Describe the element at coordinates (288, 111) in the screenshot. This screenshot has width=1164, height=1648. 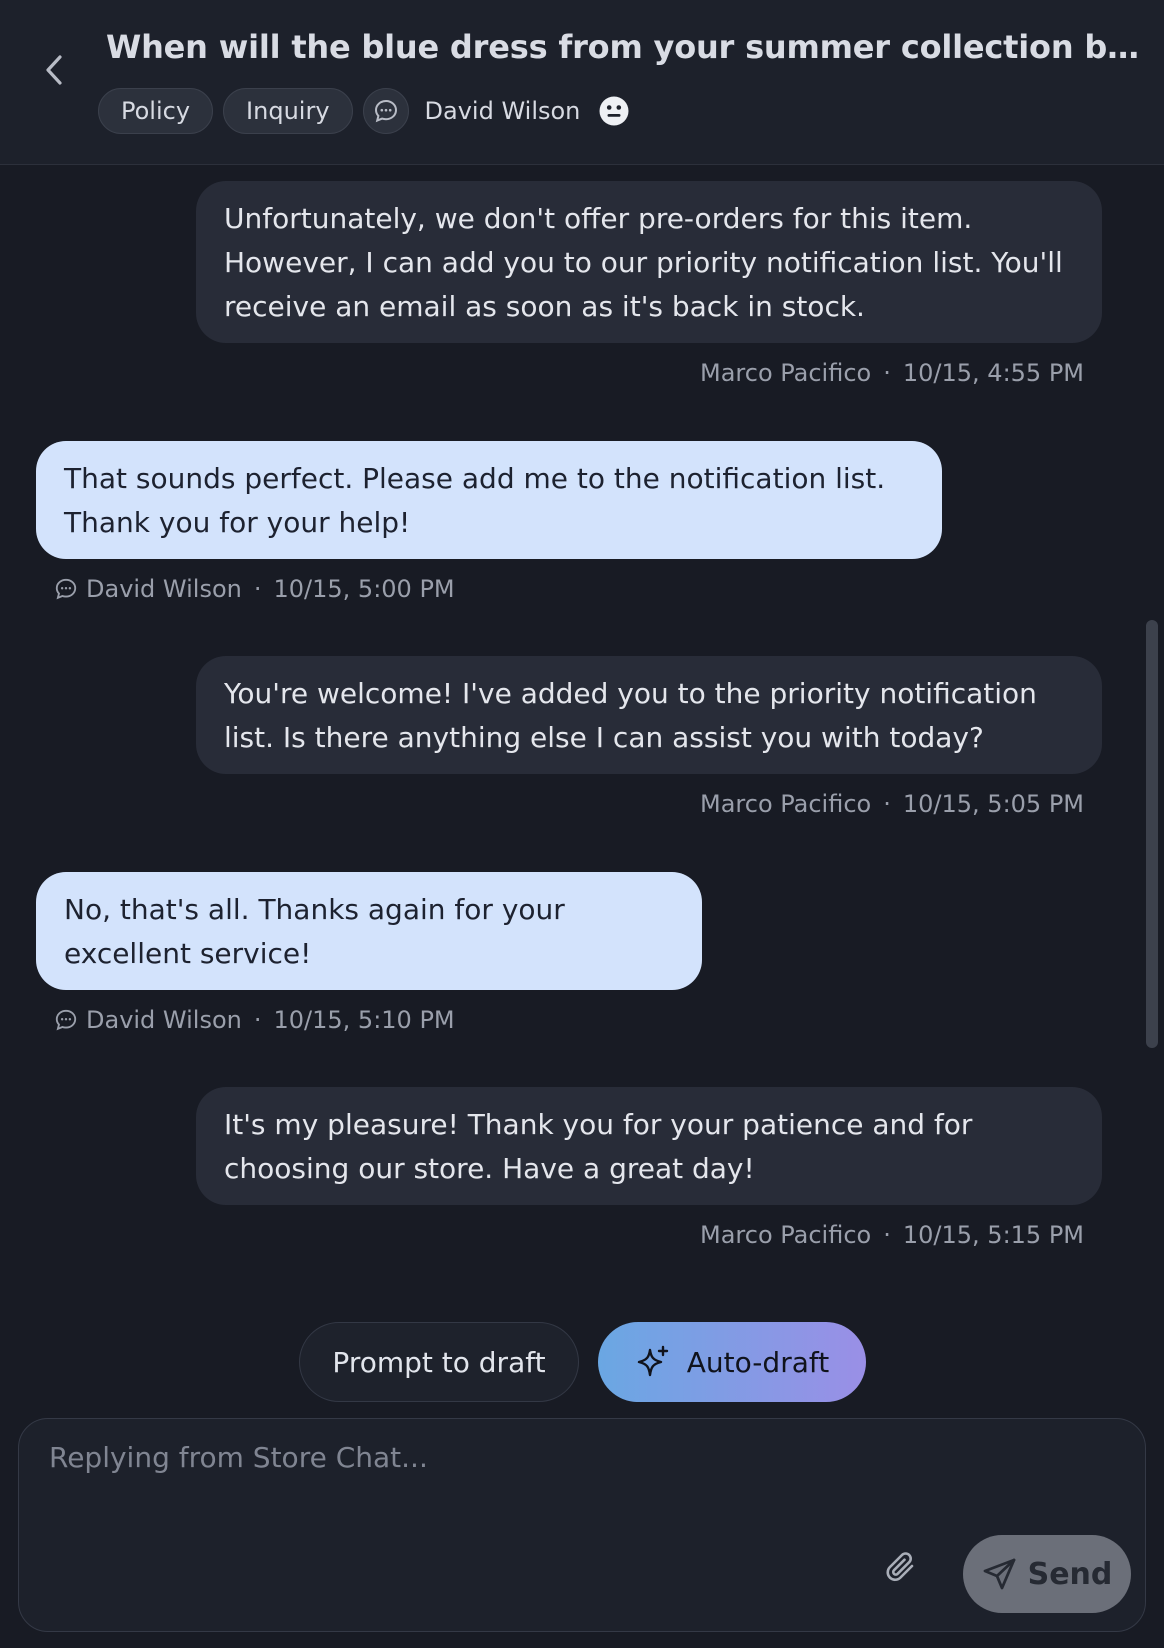
I see `tag-inquiry: Inquiry` at that location.